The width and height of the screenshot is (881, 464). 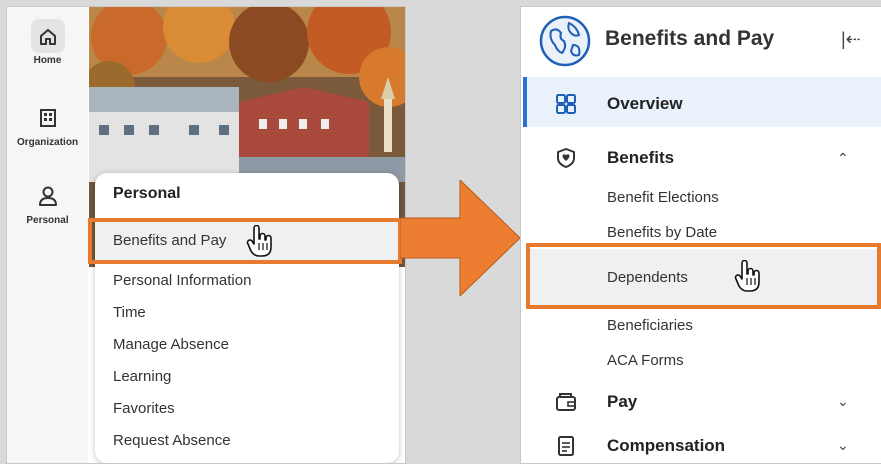 I want to click on menu-item-favorites: Favorites, so click(x=144, y=408).